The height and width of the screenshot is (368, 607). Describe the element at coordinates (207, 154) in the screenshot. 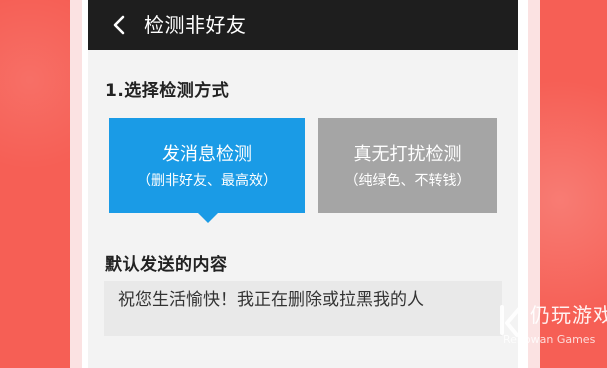

I see `option-main-label: 发消息检测` at that location.